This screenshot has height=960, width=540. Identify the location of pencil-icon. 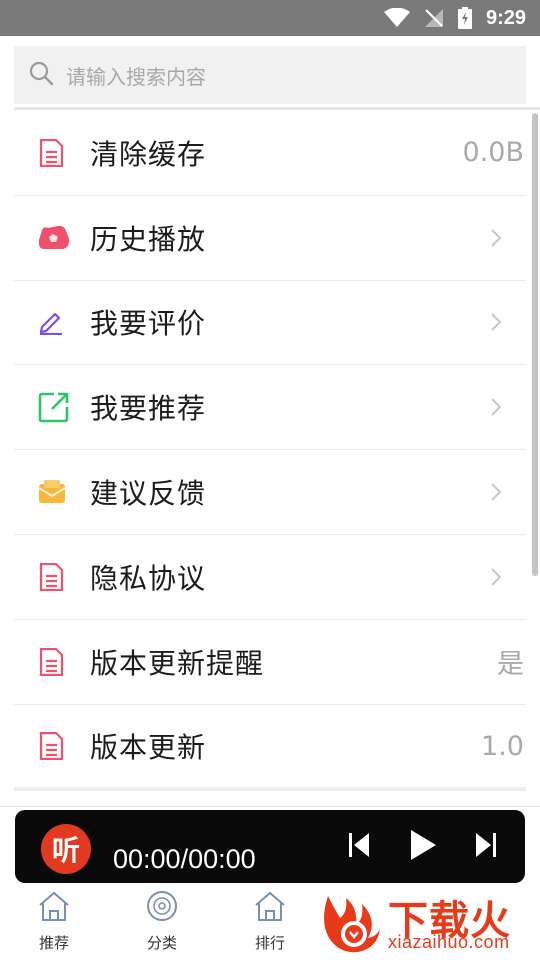
(52, 323).